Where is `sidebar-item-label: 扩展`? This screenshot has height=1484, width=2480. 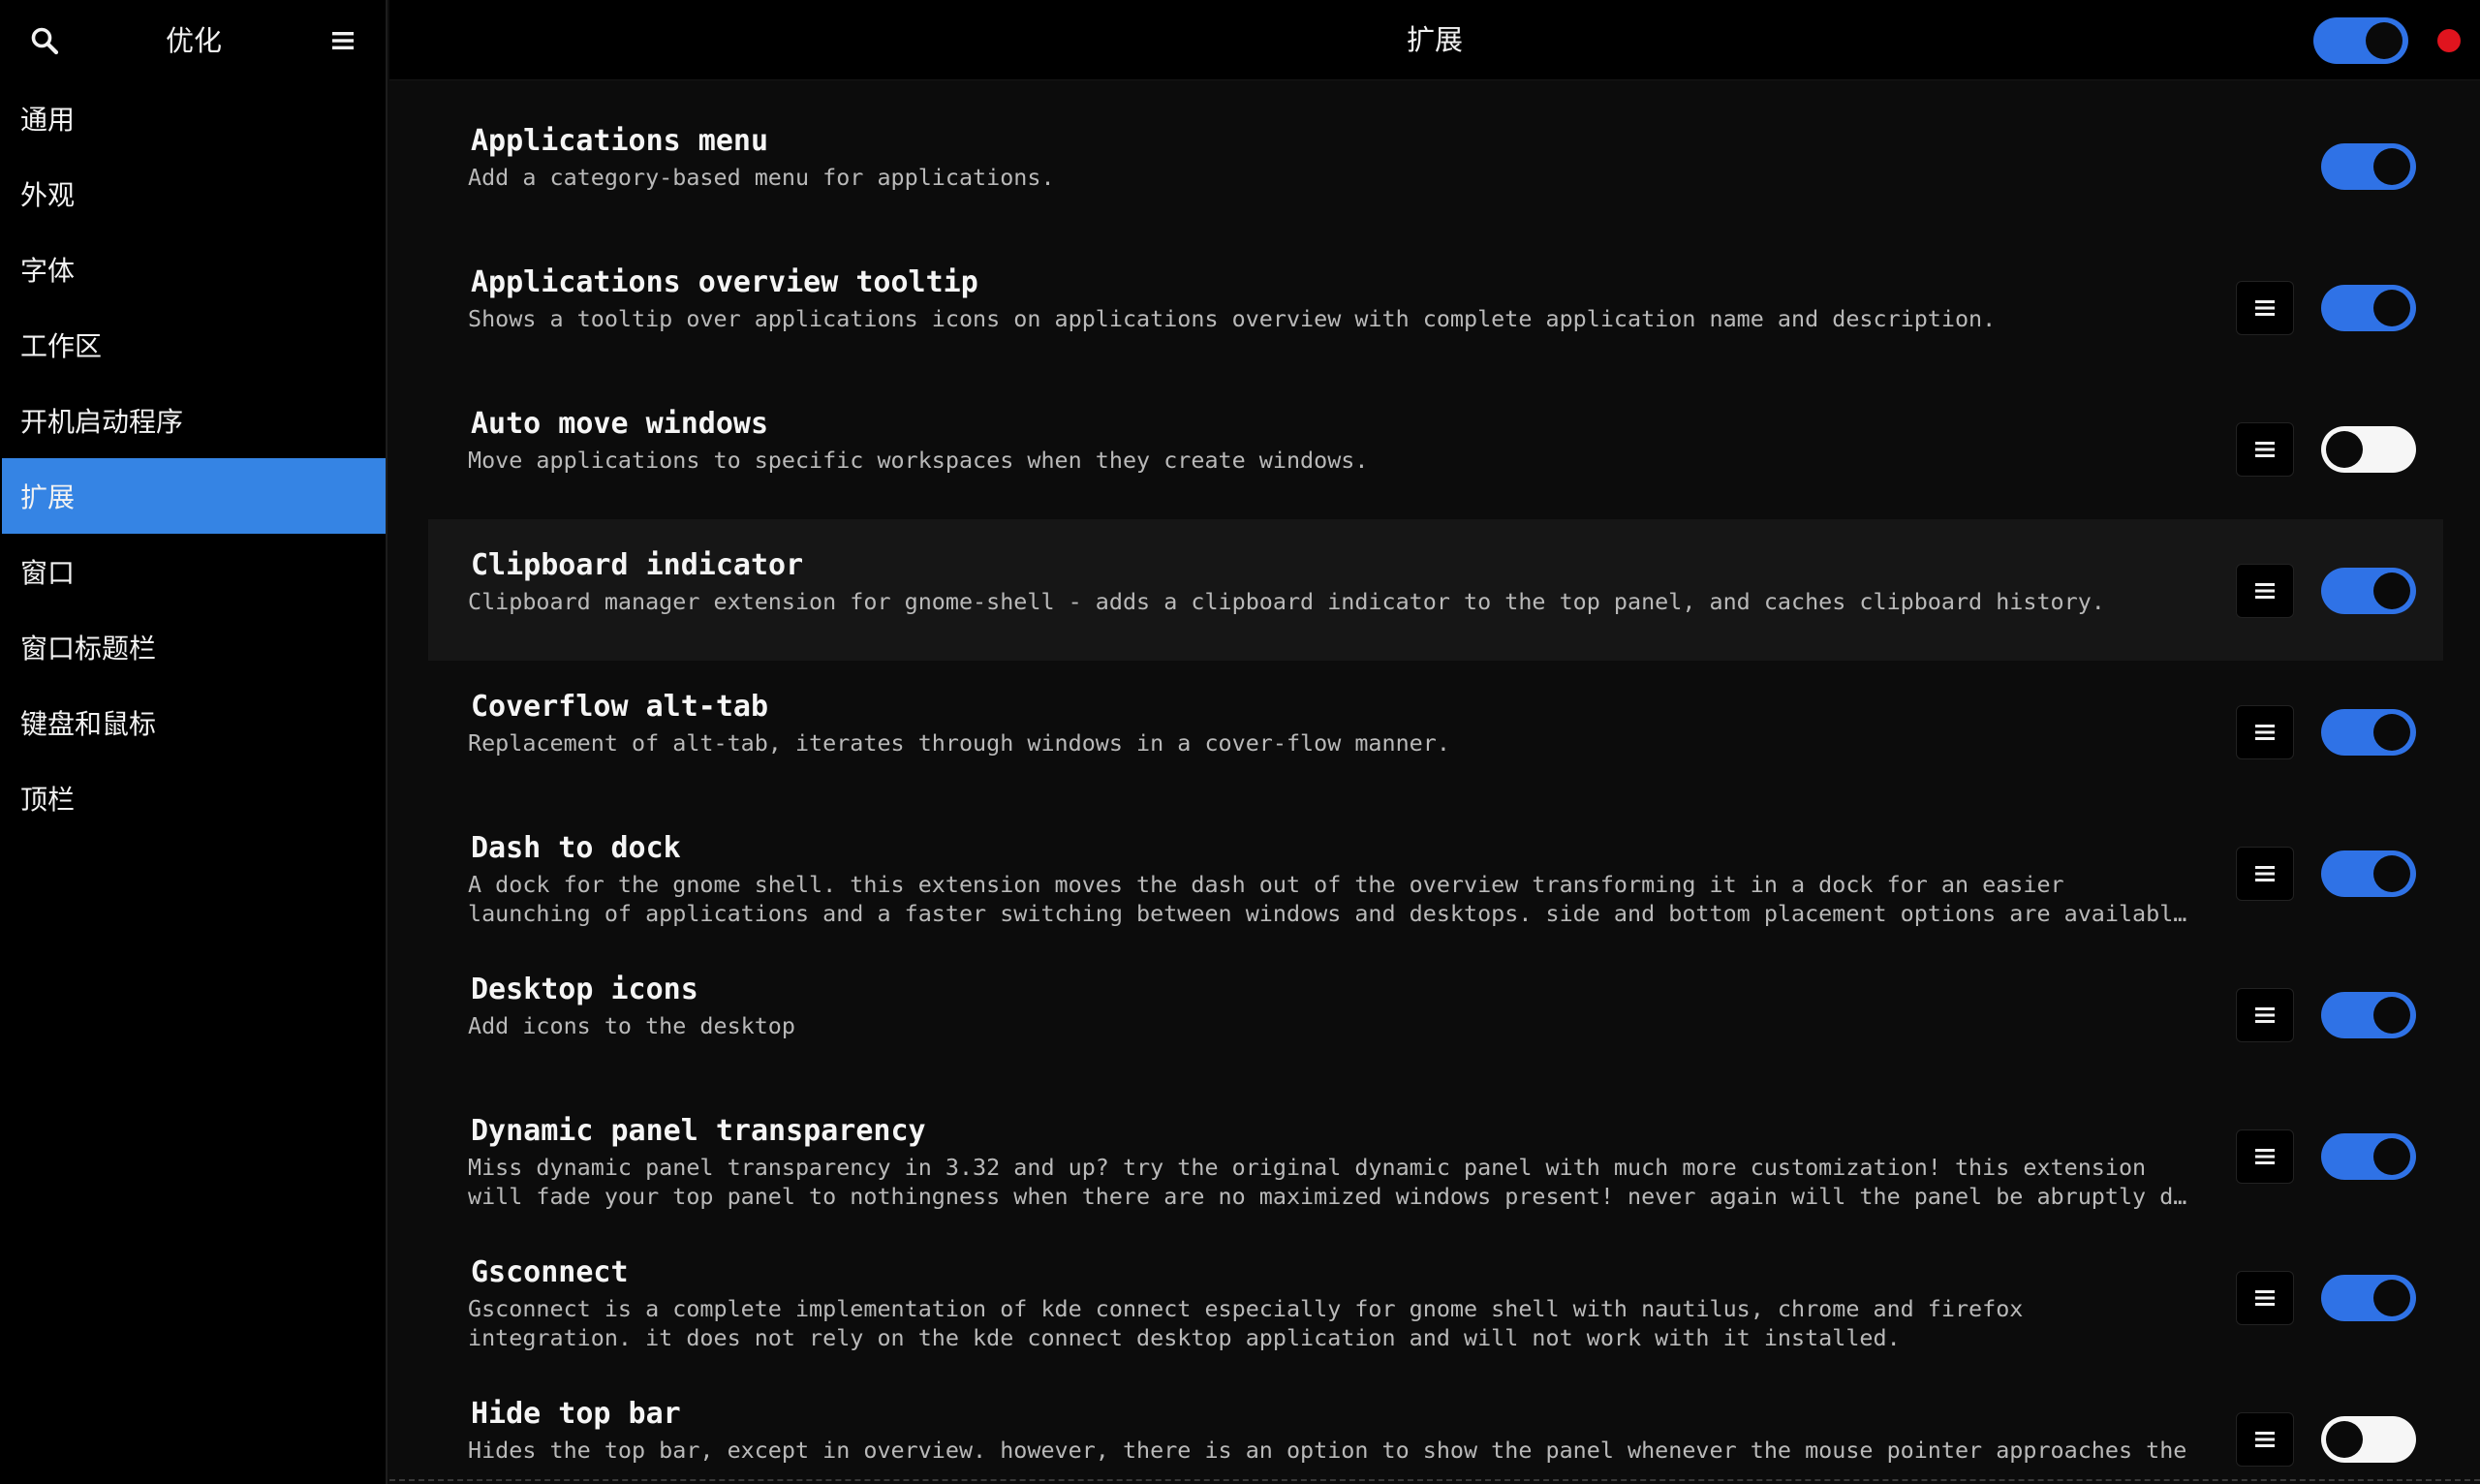
sidebar-item-label: 扩展 is located at coordinates (48, 497).